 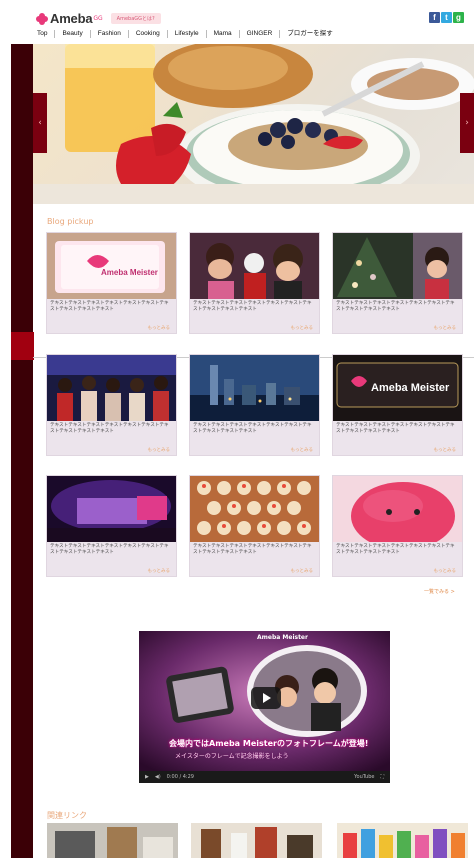 I want to click on nav-beauty: Beauty, so click(x=73, y=34).